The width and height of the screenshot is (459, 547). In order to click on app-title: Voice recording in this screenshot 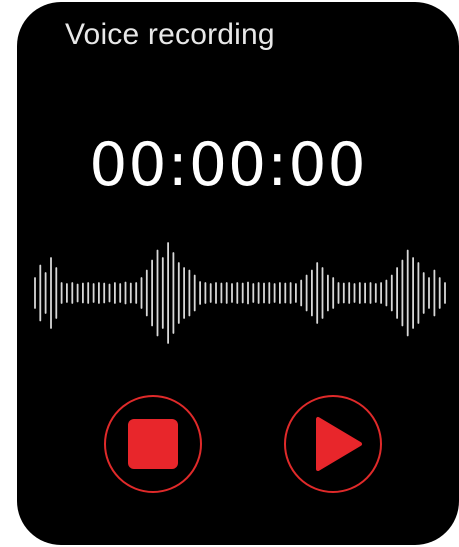, I will do `click(170, 34)`.